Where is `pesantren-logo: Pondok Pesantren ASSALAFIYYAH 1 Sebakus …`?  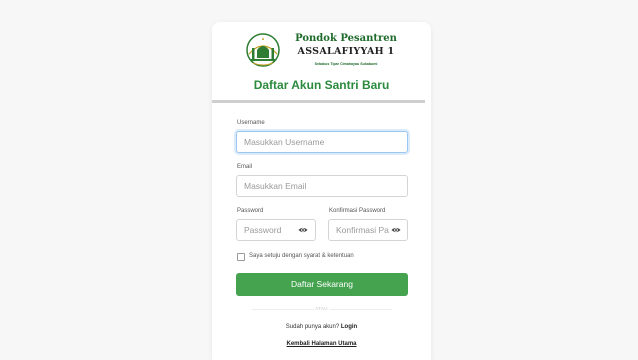 pesantren-logo: Pondok Pesantren ASSALAFIYYAH 1 Sebakus … is located at coordinates (327, 50).